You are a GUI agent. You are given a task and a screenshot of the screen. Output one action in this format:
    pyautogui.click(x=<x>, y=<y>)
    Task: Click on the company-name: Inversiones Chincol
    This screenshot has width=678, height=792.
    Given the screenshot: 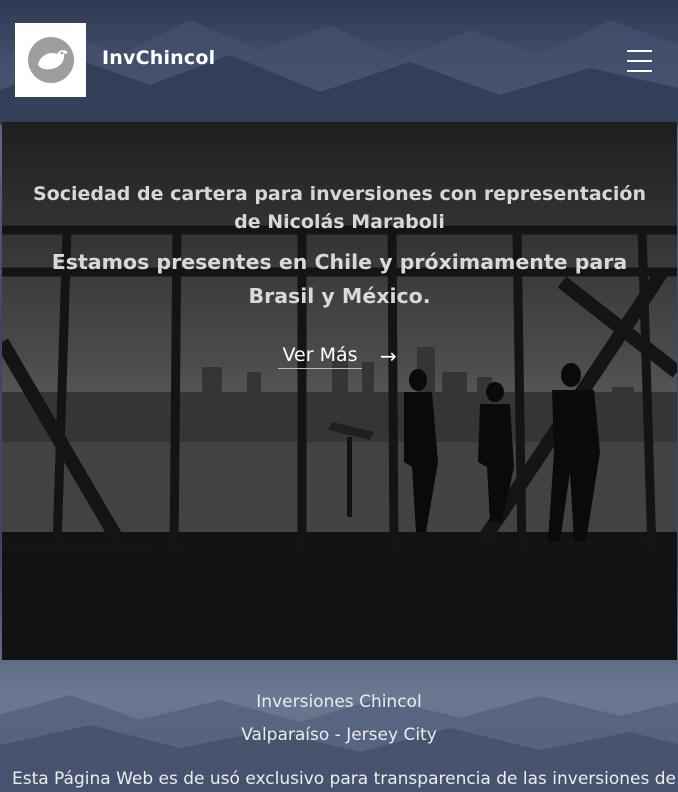 What is the action you would take?
    pyautogui.click(x=339, y=702)
    